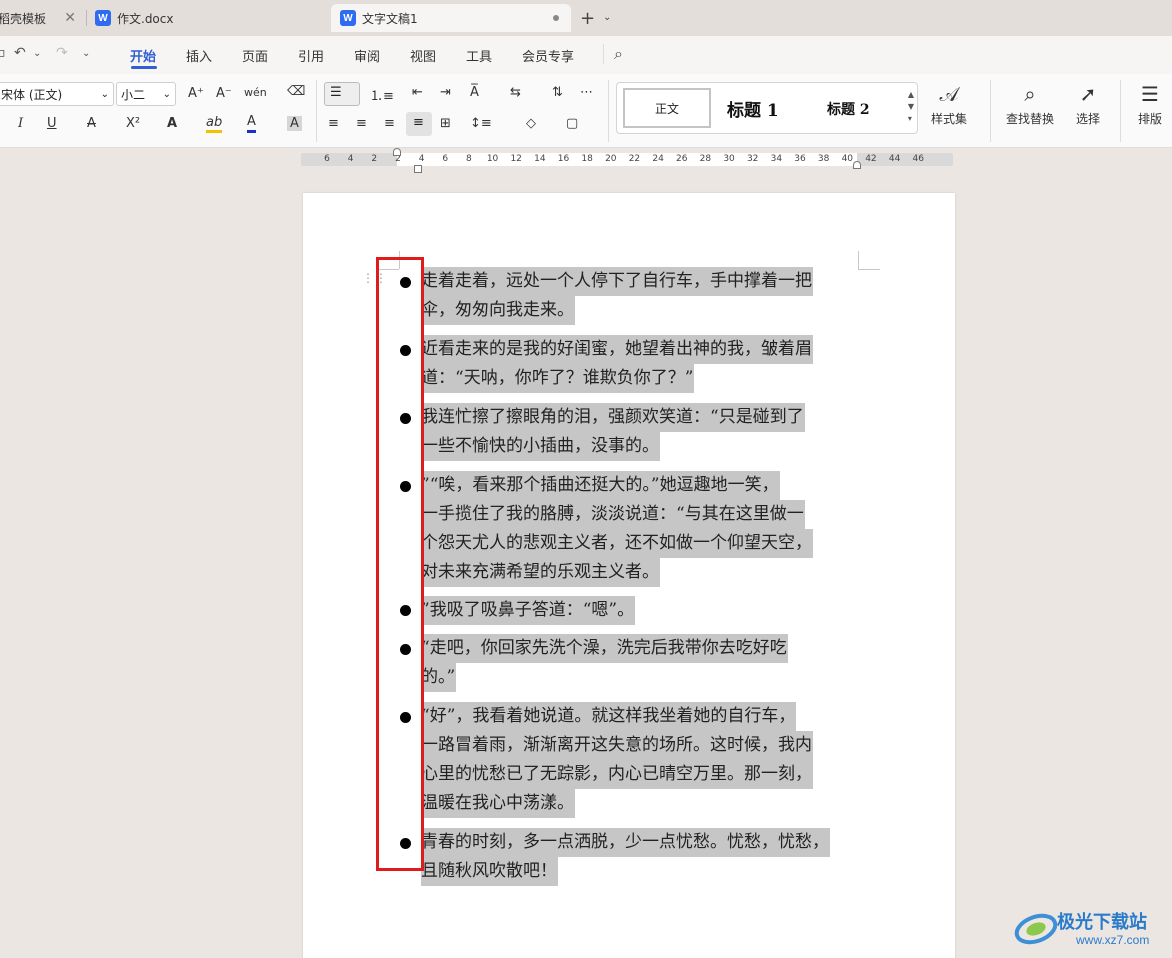 This screenshot has width=1172, height=958. What do you see at coordinates (1088, 104) in the screenshot?
I see `select-button: ➚ 选择` at bounding box center [1088, 104].